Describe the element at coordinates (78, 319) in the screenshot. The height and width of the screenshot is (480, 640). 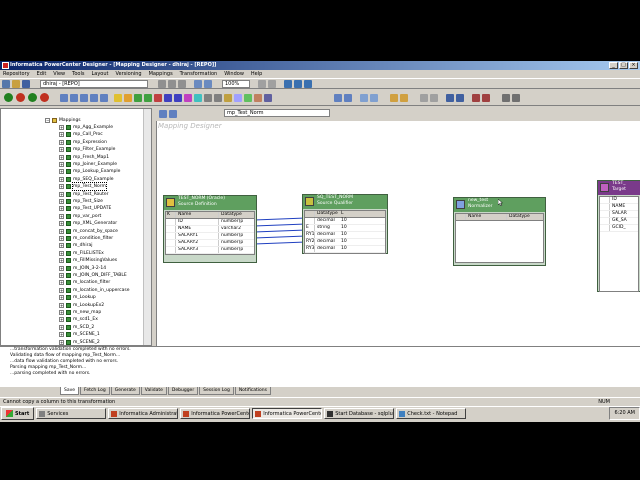
I see `tree-mapping-item: + m_scd1_Ex` at that location.